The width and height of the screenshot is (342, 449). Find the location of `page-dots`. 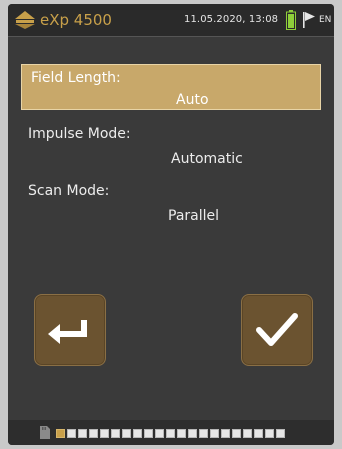

page-dots is located at coordinates (170, 434).